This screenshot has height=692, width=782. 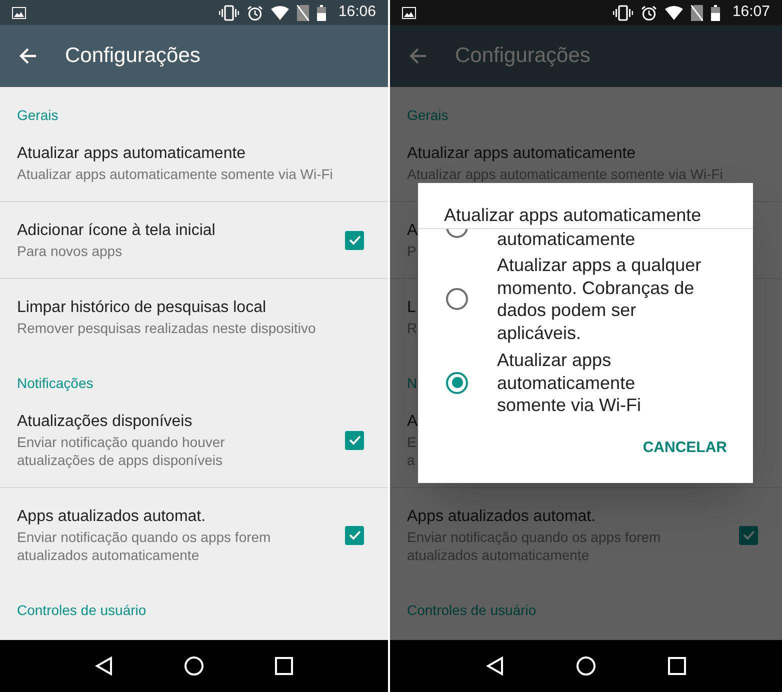 What do you see at coordinates (601, 299) in the screenshot?
I see `option-label: Atualizar apps a qualquer momento. Cobranças de dados podem ser aplicáveis.` at bounding box center [601, 299].